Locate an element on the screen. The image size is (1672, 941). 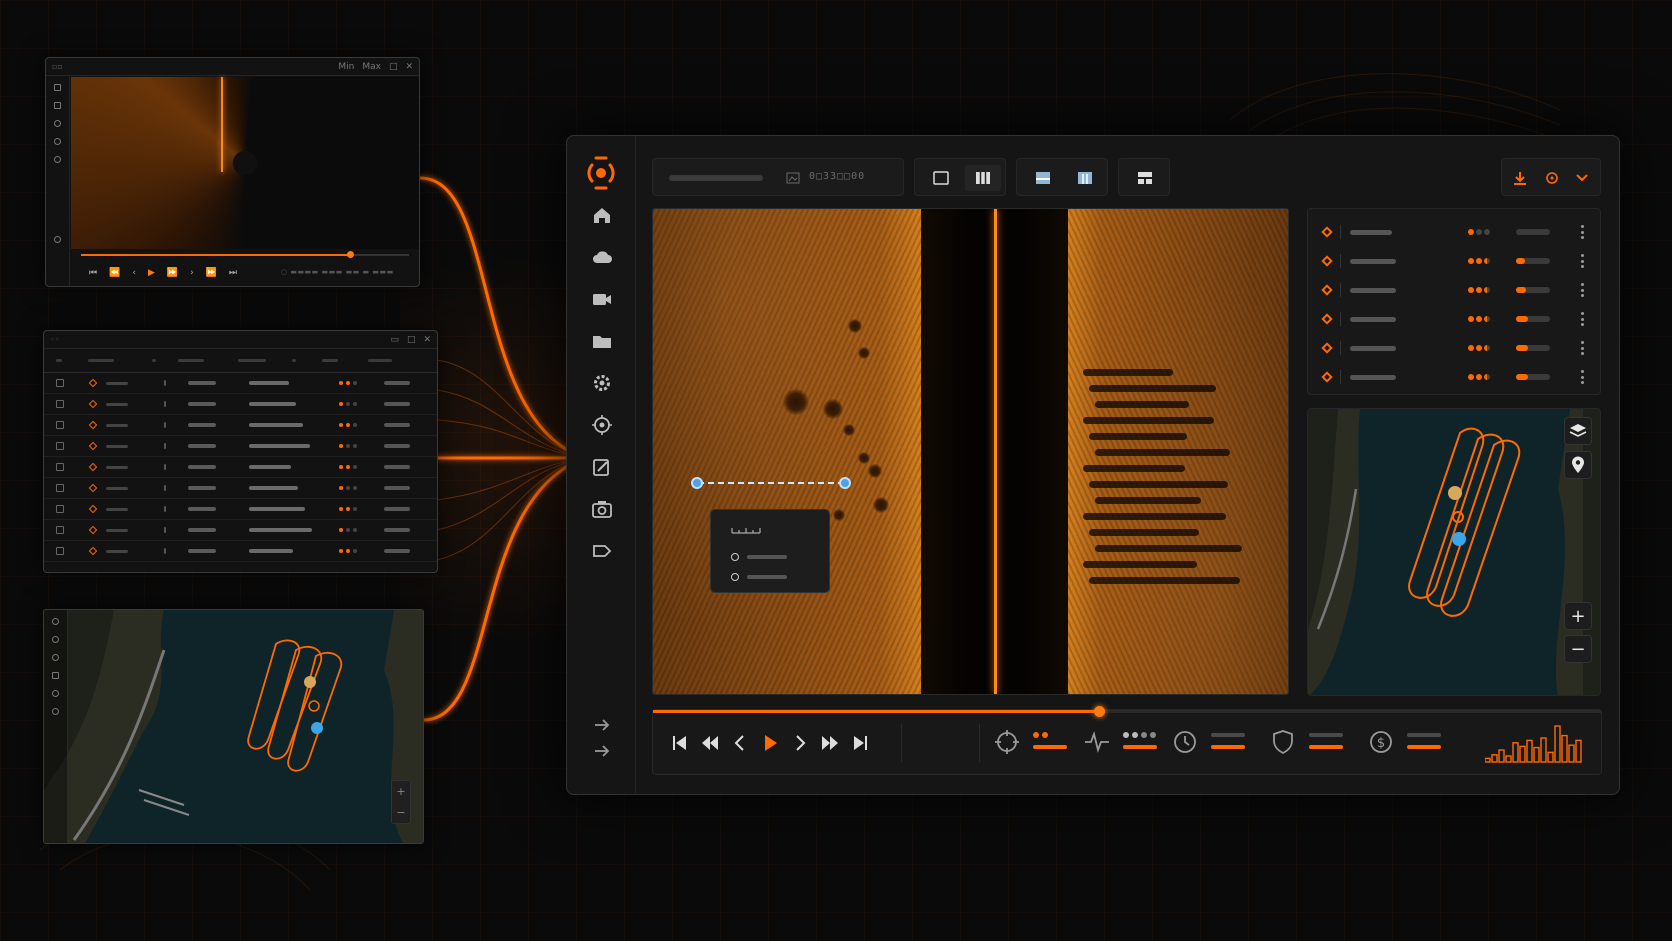
track-map: + − is located at coordinates (1454, 552).